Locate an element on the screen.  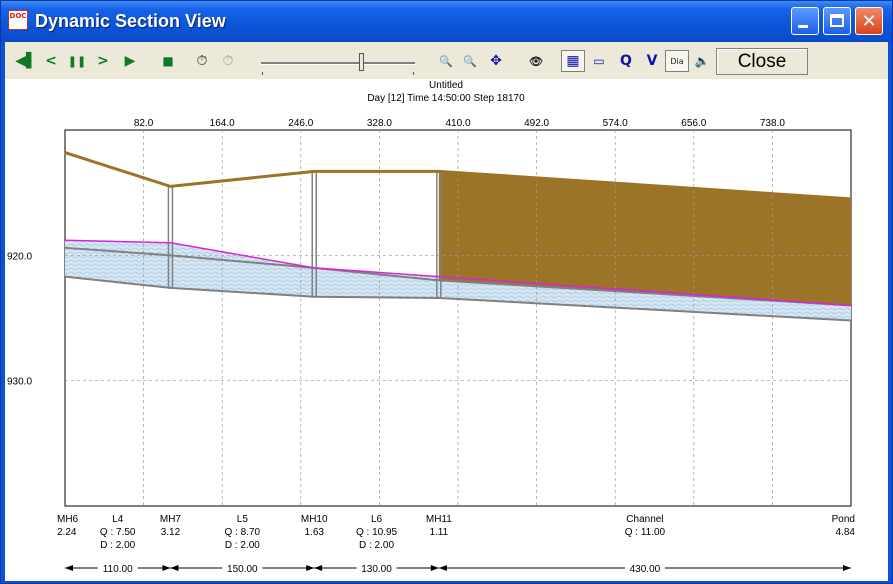
play-button: ▶ is located at coordinates (130, 61).